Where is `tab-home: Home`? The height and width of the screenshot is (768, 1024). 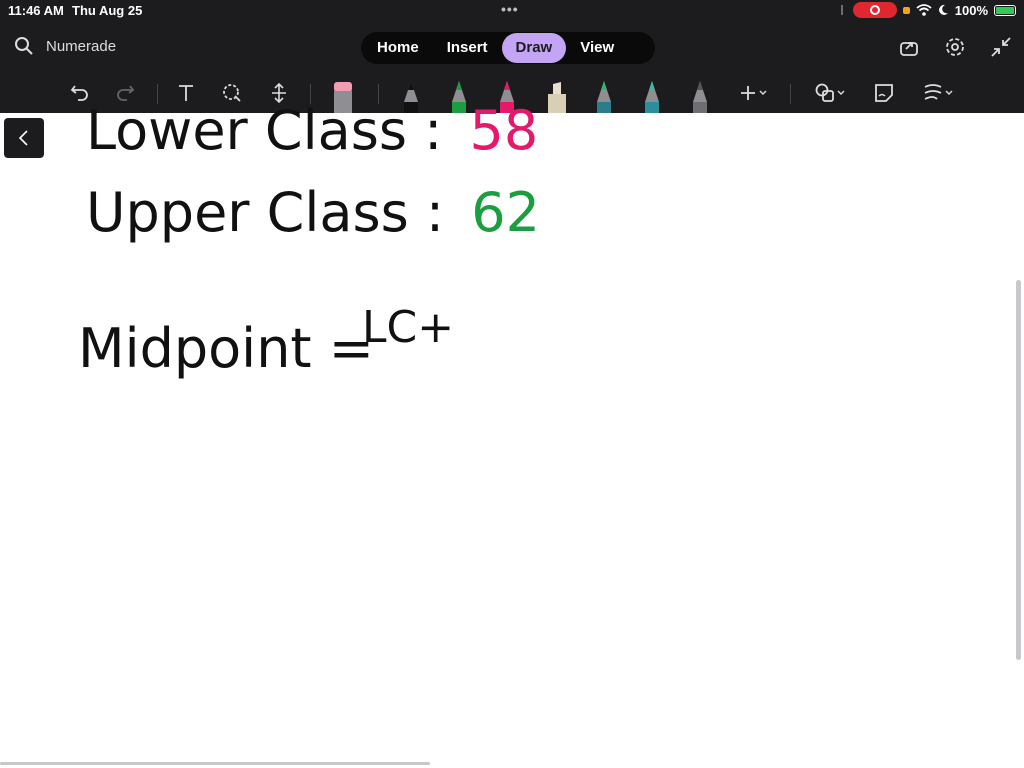
tab-home: Home is located at coordinates (398, 48).